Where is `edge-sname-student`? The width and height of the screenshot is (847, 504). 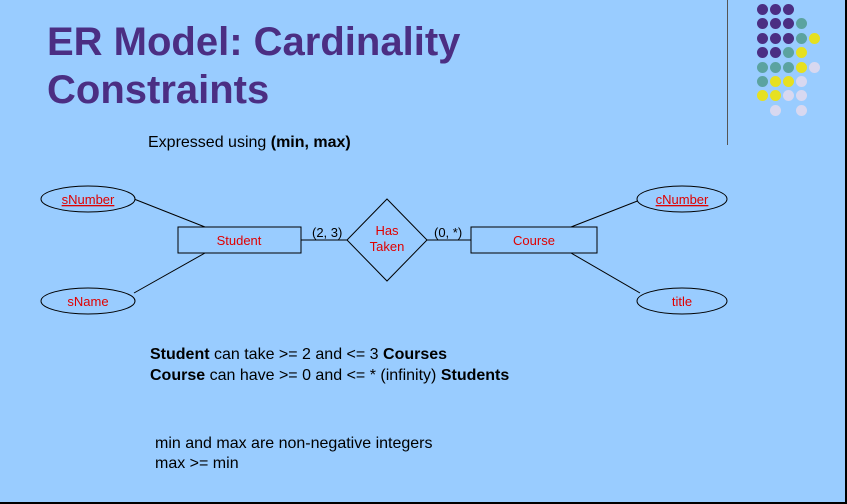 edge-sname-student is located at coordinates (169, 273).